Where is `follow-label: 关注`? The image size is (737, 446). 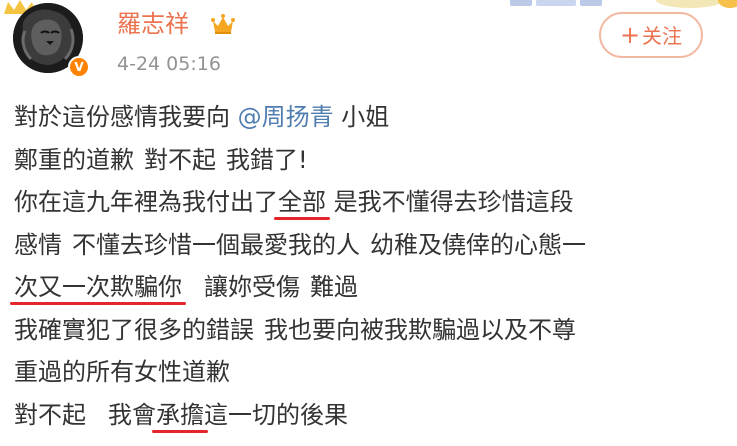
follow-label: 关注 is located at coordinates (662, 36).